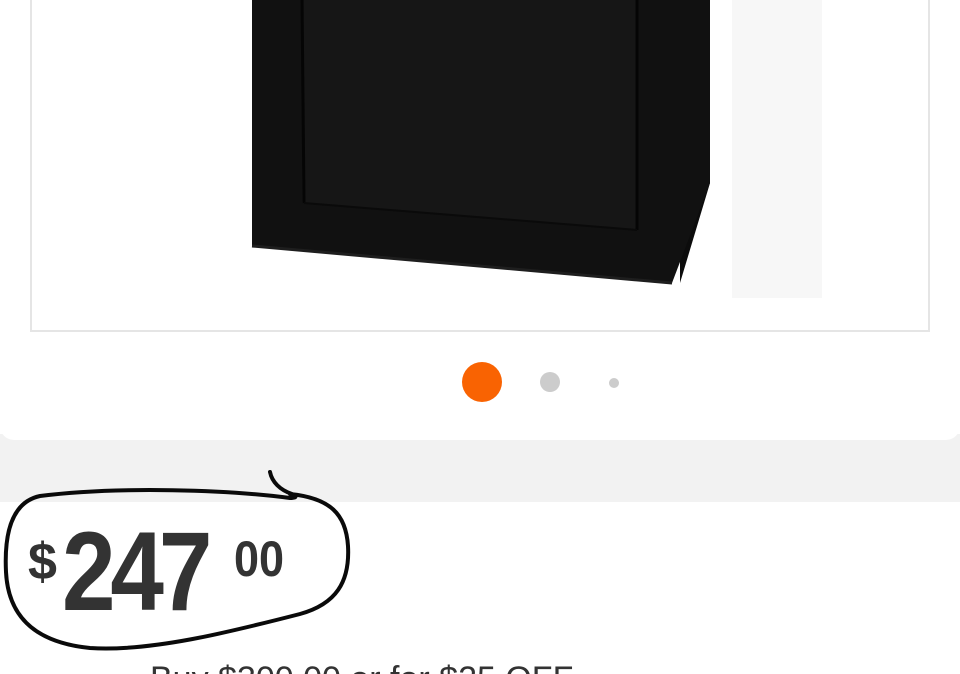  What do you see at coordinates (42, 562) in the screenshot?
I see `price-currency-symbol: $` at bounding box center [42, 562].